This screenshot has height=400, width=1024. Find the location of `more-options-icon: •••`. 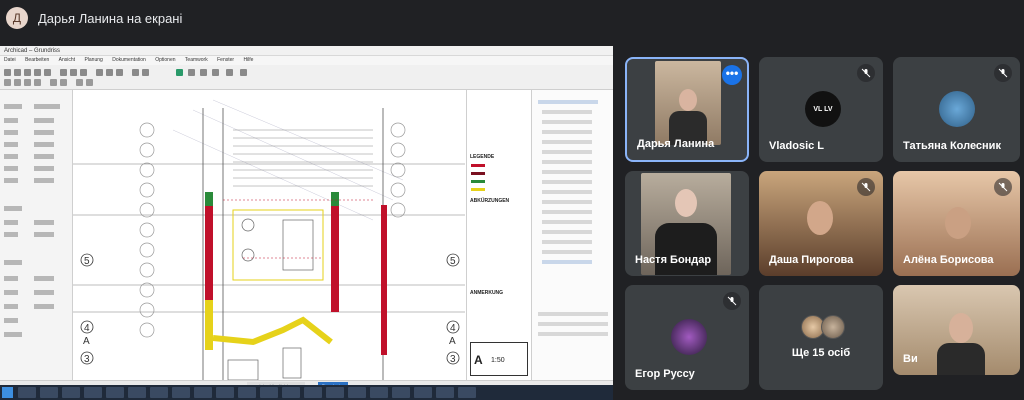

more-options-icon: ••• is located at coordinates (732, 75).